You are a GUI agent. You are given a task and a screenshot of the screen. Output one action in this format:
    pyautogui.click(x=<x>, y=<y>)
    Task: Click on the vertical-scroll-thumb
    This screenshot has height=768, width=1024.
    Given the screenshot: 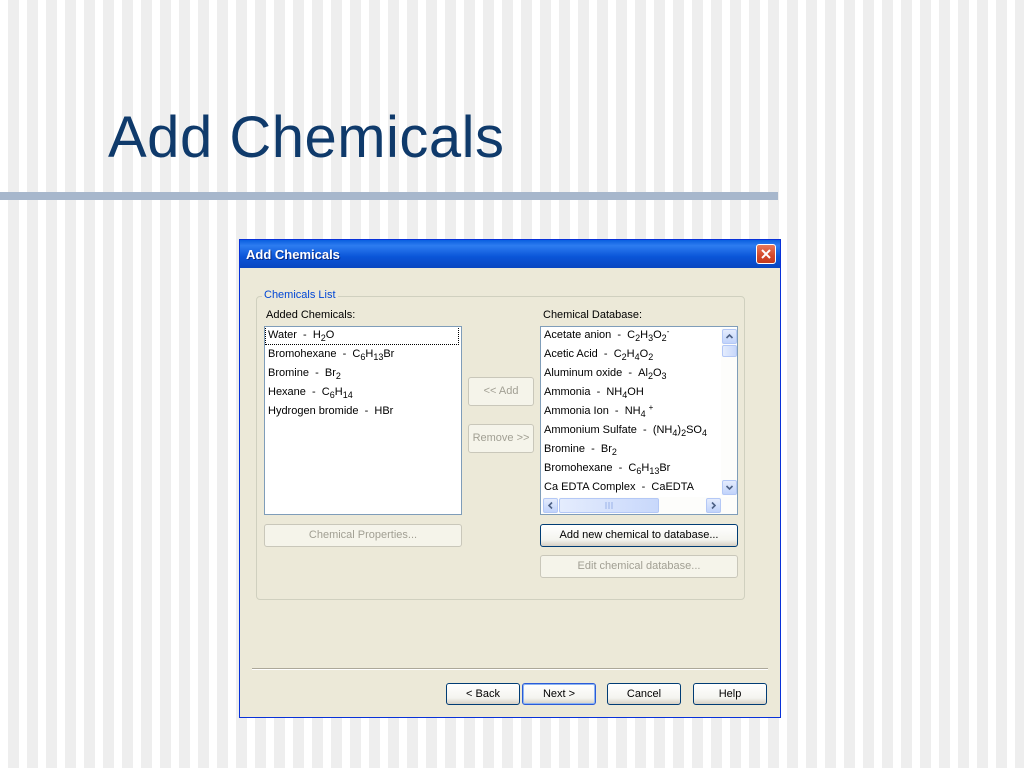 What is the action you would take?
    pyautogui.click(x=729, y=351)
    